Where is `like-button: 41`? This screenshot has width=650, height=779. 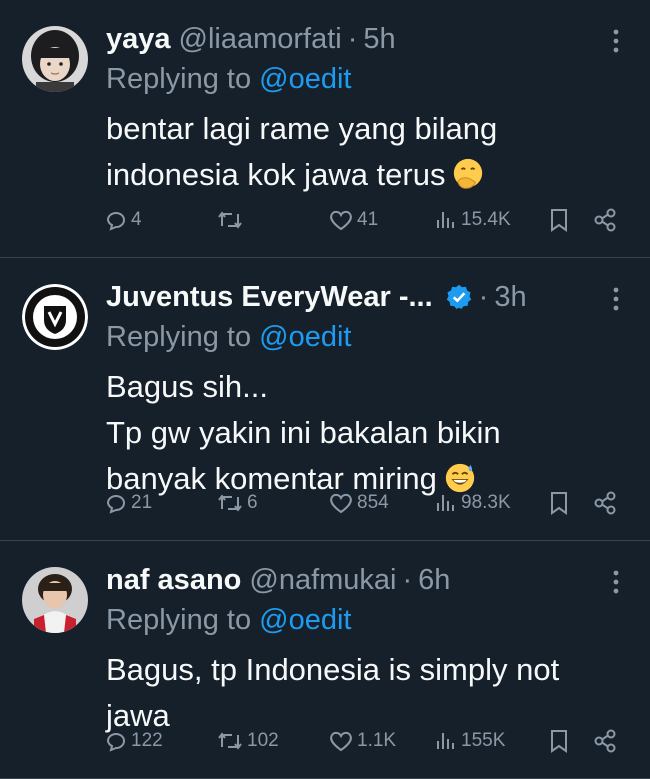
like-button: 41 is located at coordinates (353, 220).